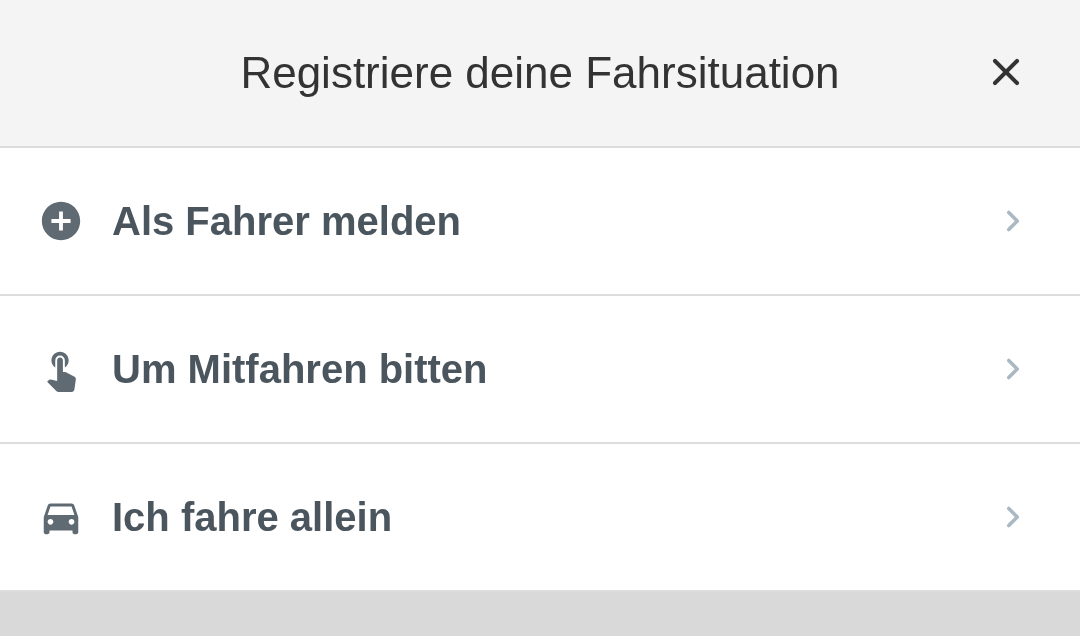 The width and height of the screenshot is (1080, 636). What do you see at coordinates (300, 369) in the screenshot?
I see `option-label: Um Mitfahren bitten` at bounding box center [300, 369].